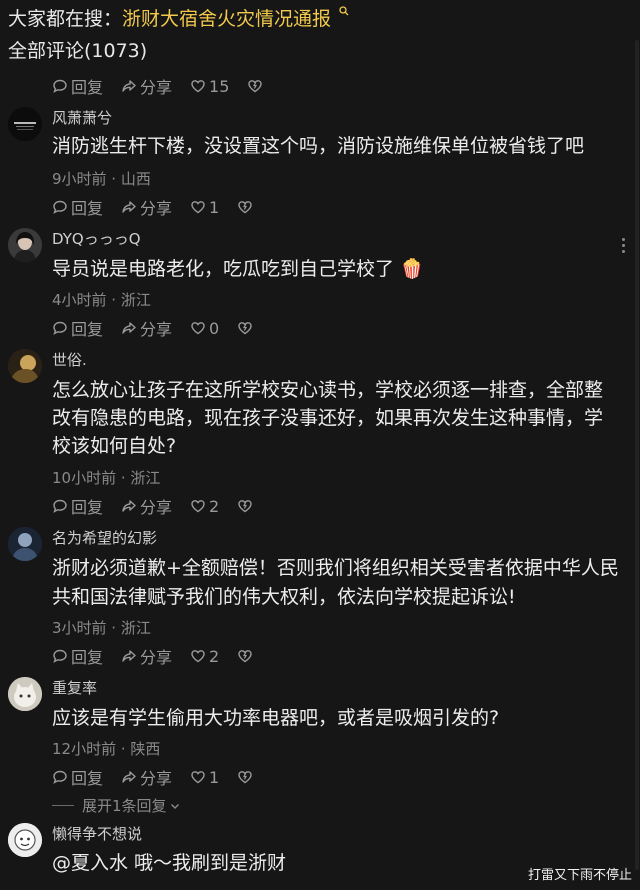 The width and height of the screenshot is (640, 890). Describe the element at coordinates (223, 269) in the screenshot. I see `comment-text-content: 导员说是电路老化，吃瓜吃到自己学校了` at that location.